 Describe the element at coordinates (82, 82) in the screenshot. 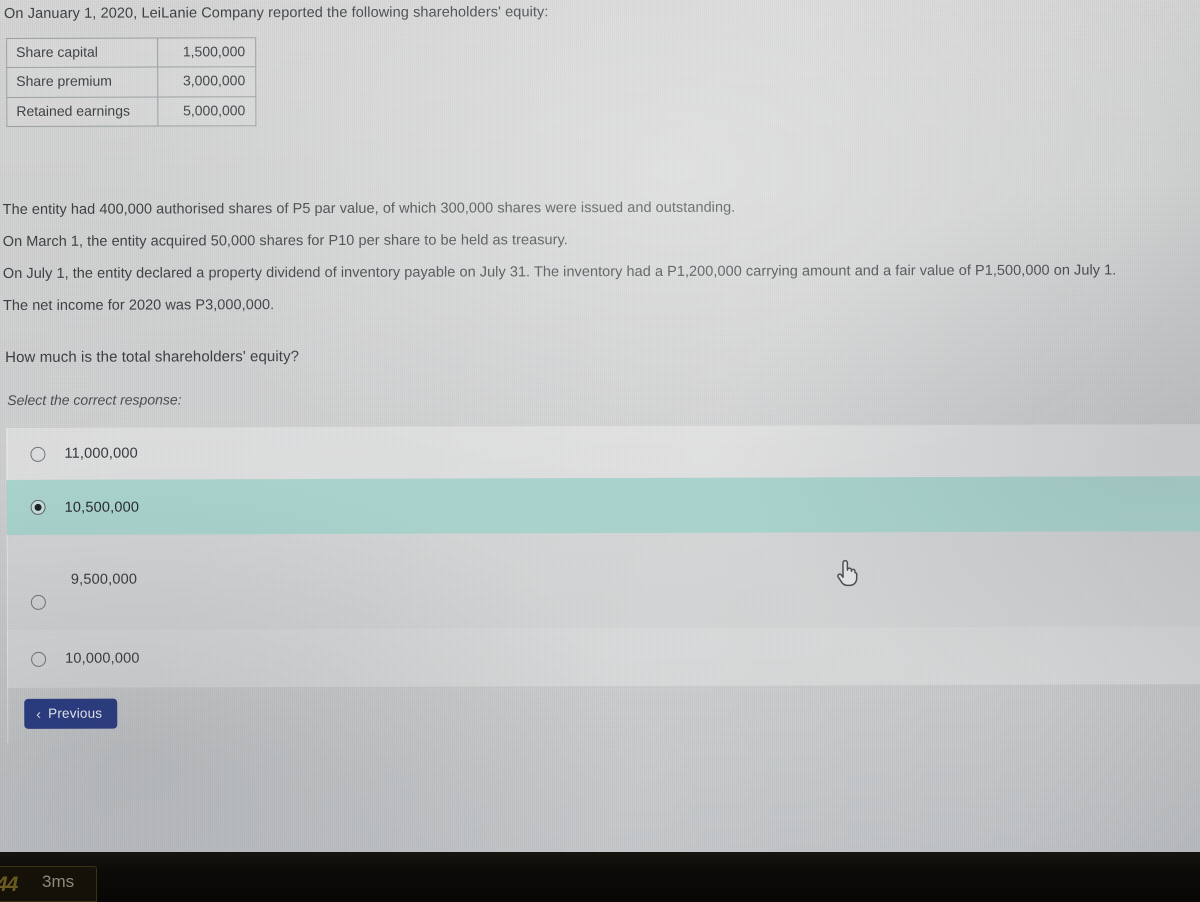

I see `table-cell-label: Share premium` at that location.